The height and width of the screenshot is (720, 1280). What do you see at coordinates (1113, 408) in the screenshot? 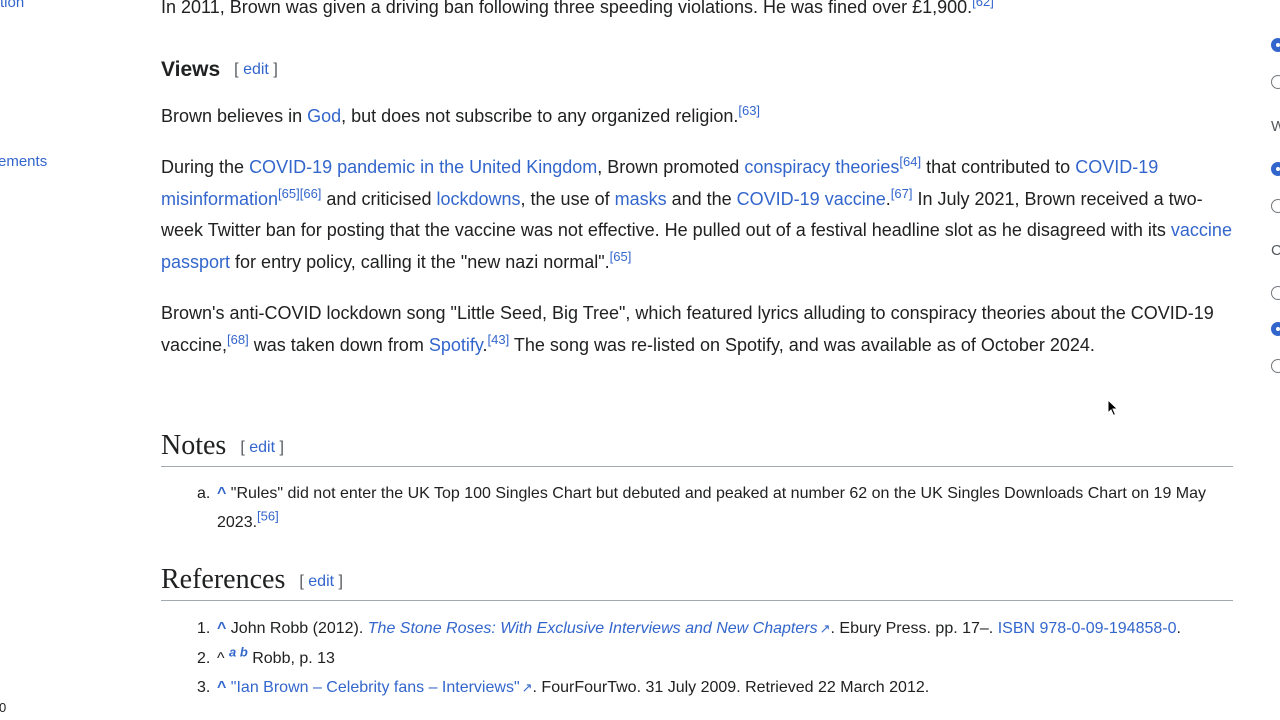
I see `mouse-cursor-icon` at bounding box center [1113, 408].